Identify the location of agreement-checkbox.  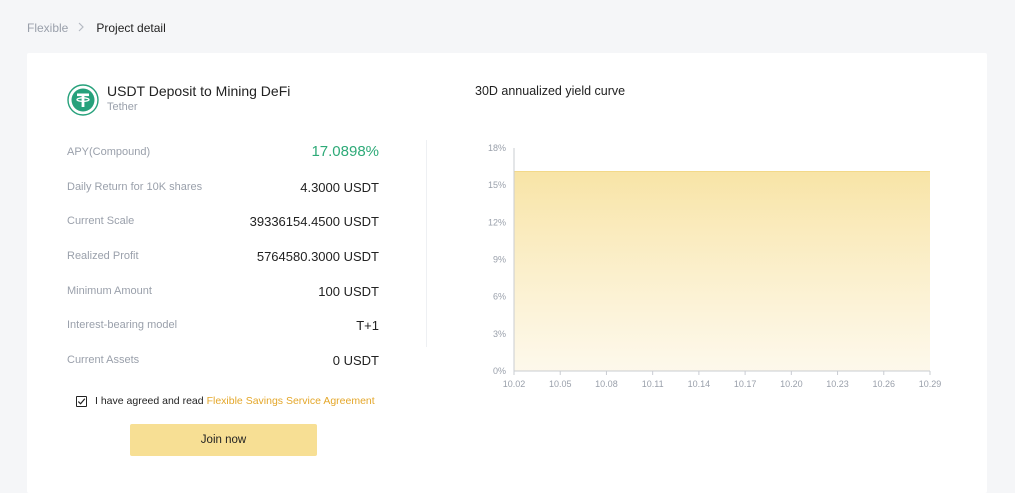
(81, 401).